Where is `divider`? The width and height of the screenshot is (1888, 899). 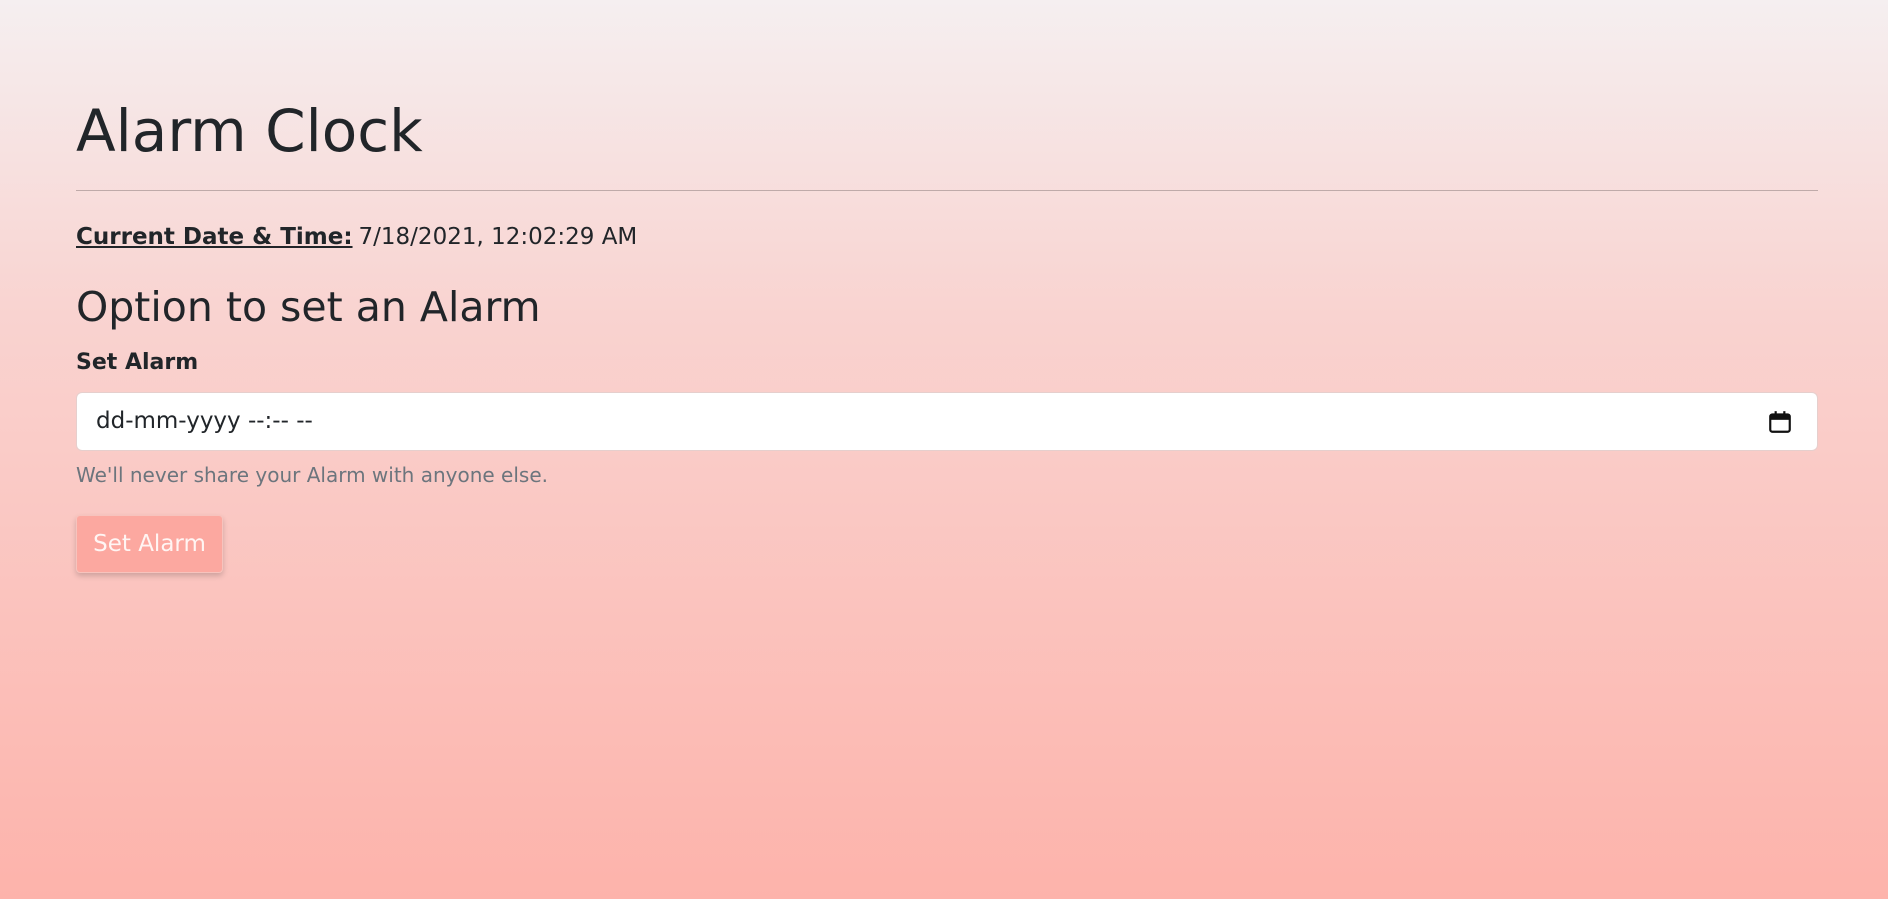
divider is located at coordinates (947, 190).